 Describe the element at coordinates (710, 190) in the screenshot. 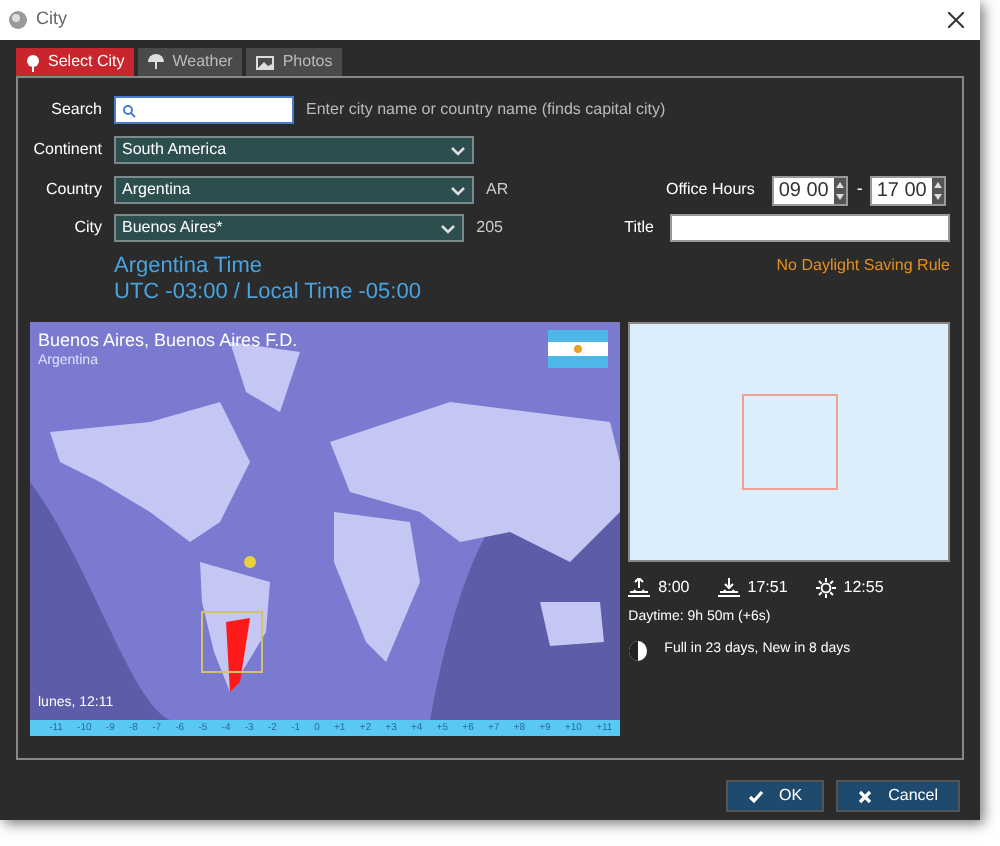

I see `field-label: Office Hours` at that location.